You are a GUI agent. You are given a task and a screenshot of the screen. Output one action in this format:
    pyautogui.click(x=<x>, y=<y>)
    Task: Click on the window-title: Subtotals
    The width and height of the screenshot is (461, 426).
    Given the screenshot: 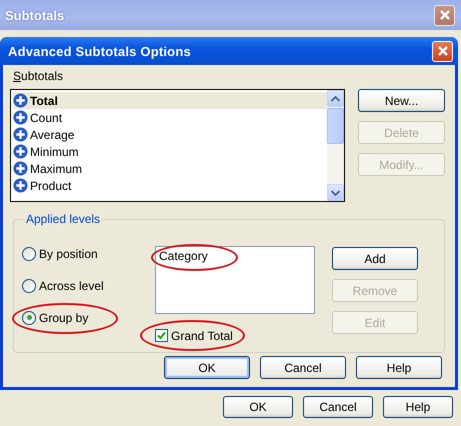 What is the action you would take?
    pyautogui.click(x=34, y=15)
    